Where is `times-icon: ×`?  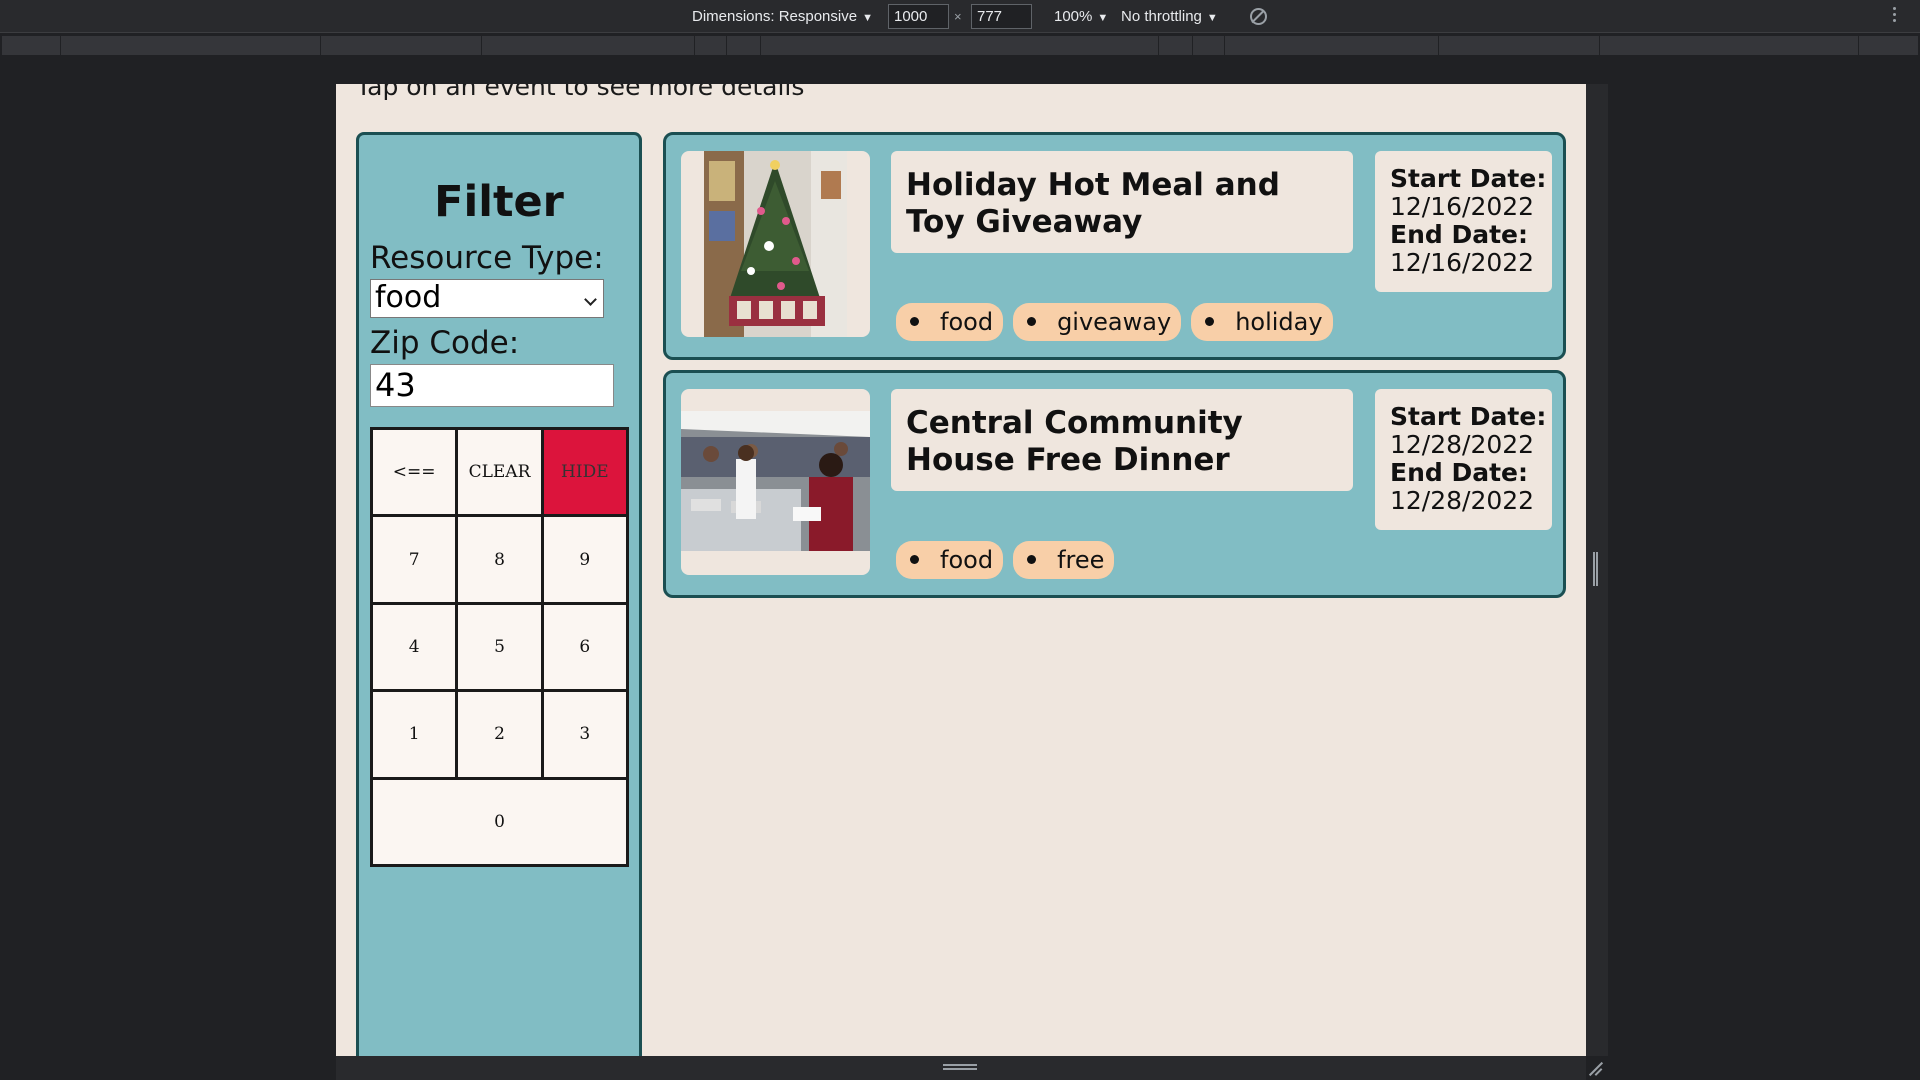
times-icon: × is located at coordinates (958, 16).